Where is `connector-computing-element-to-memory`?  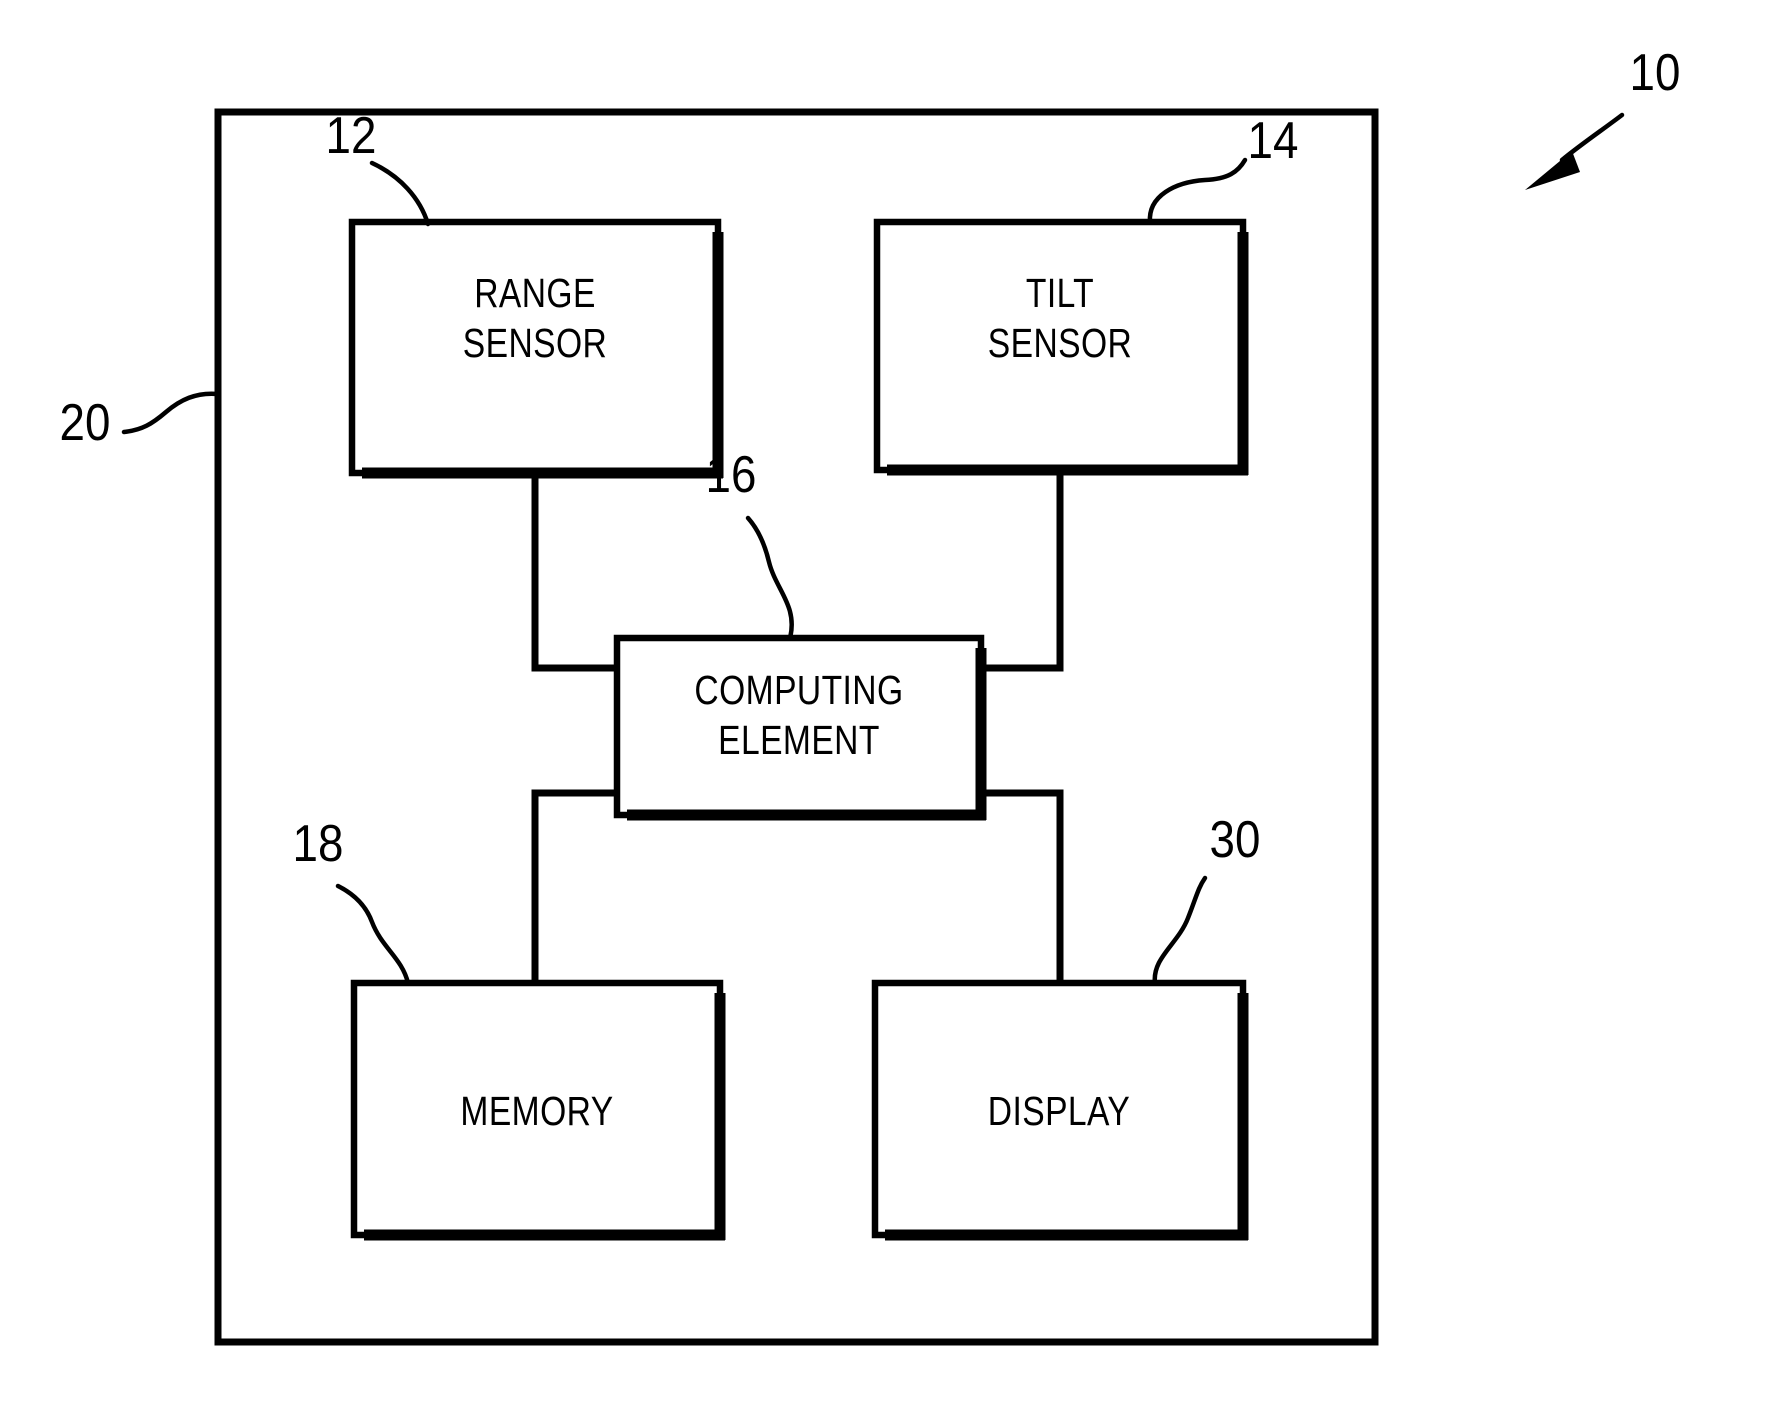 connector-computing-element-to-memory is located at coordinates (576, 888).